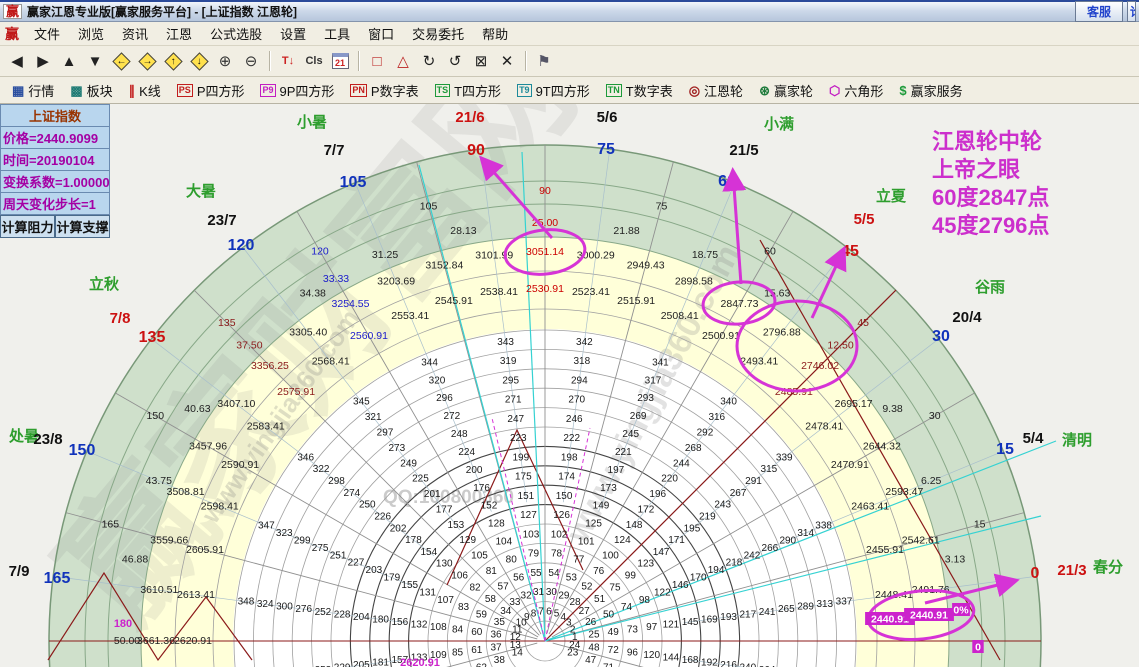 The height and width of the screenshot is (667, 1139). I want to click on svg-text: 37.50, so click(249, 345).